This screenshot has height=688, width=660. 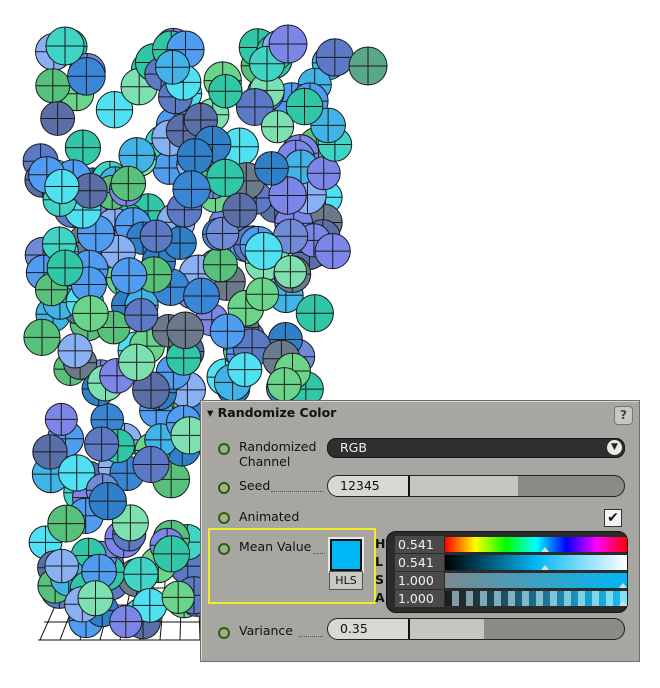 I want to click on hls-mode-button: HLS, so click(x=346, y=580).